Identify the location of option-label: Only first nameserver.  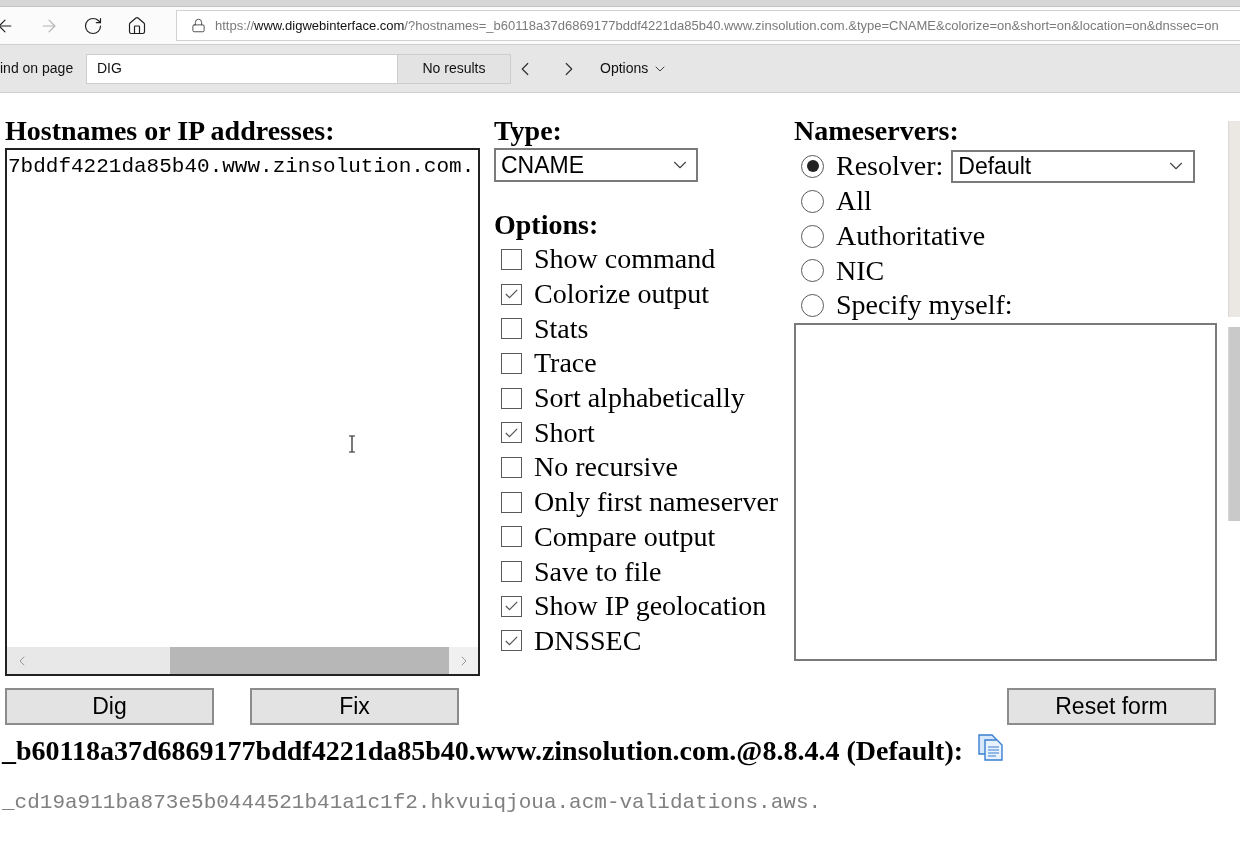
(656, 502).